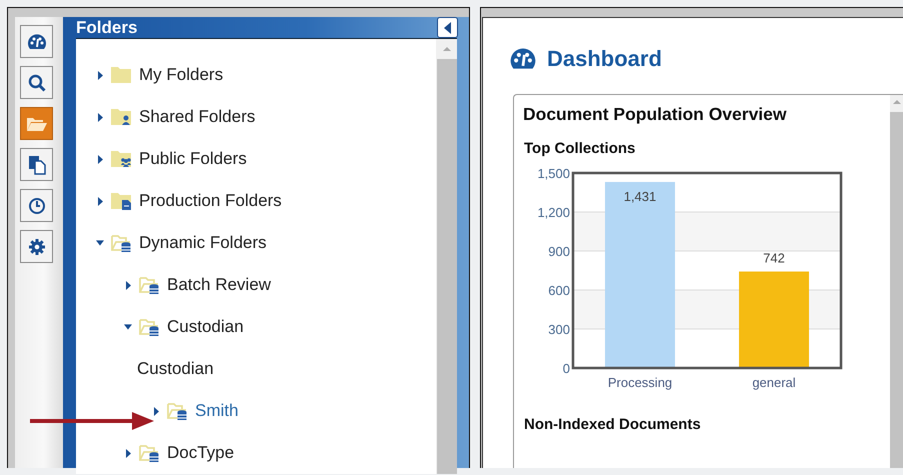  I want to click on axis-category-label: Processing, so click(640, 382).